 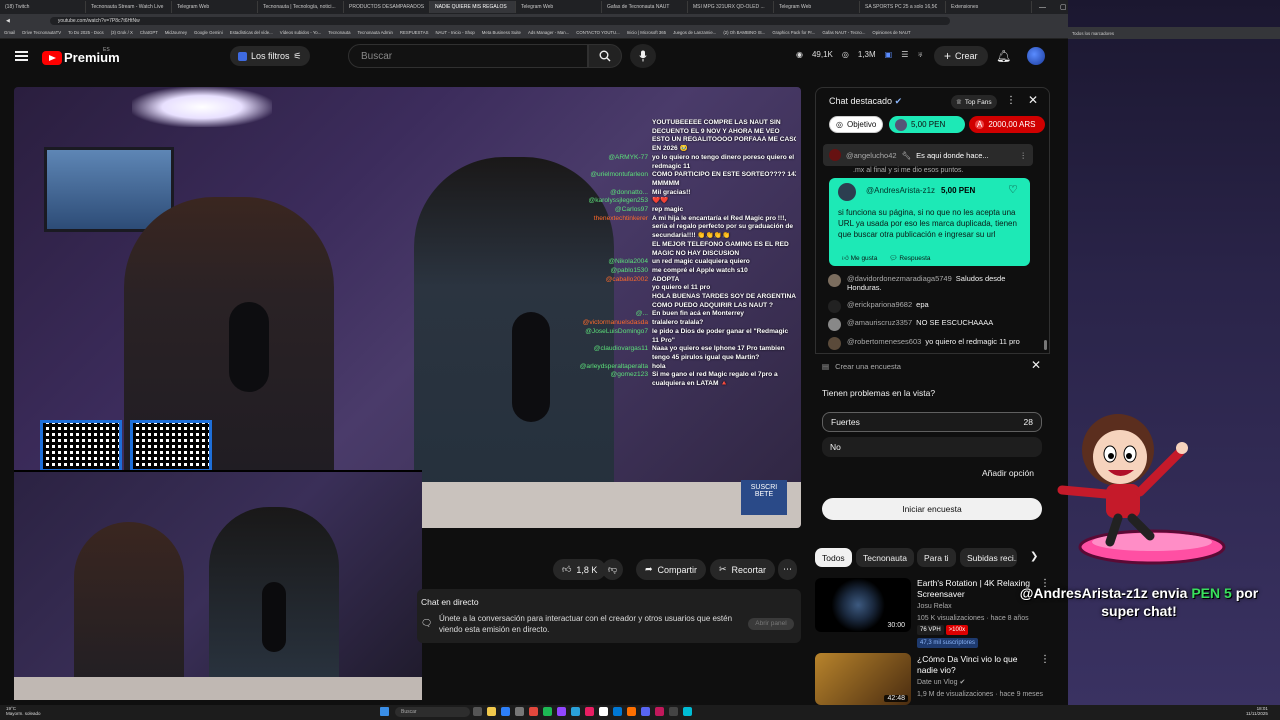 I want to click on related-more-icon: ⋮, so click(x=1045, y=659).